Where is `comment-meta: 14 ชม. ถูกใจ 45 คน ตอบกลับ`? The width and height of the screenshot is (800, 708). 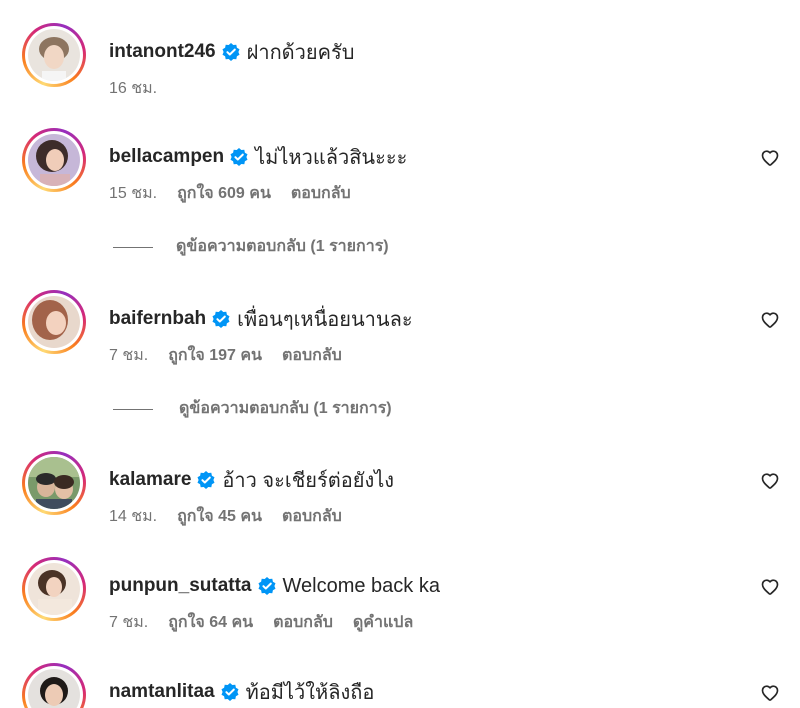 comment-meta: 14 ชม. ถูกใจ 45 คน ตอบกลับ is located at coordinates (235, 516).